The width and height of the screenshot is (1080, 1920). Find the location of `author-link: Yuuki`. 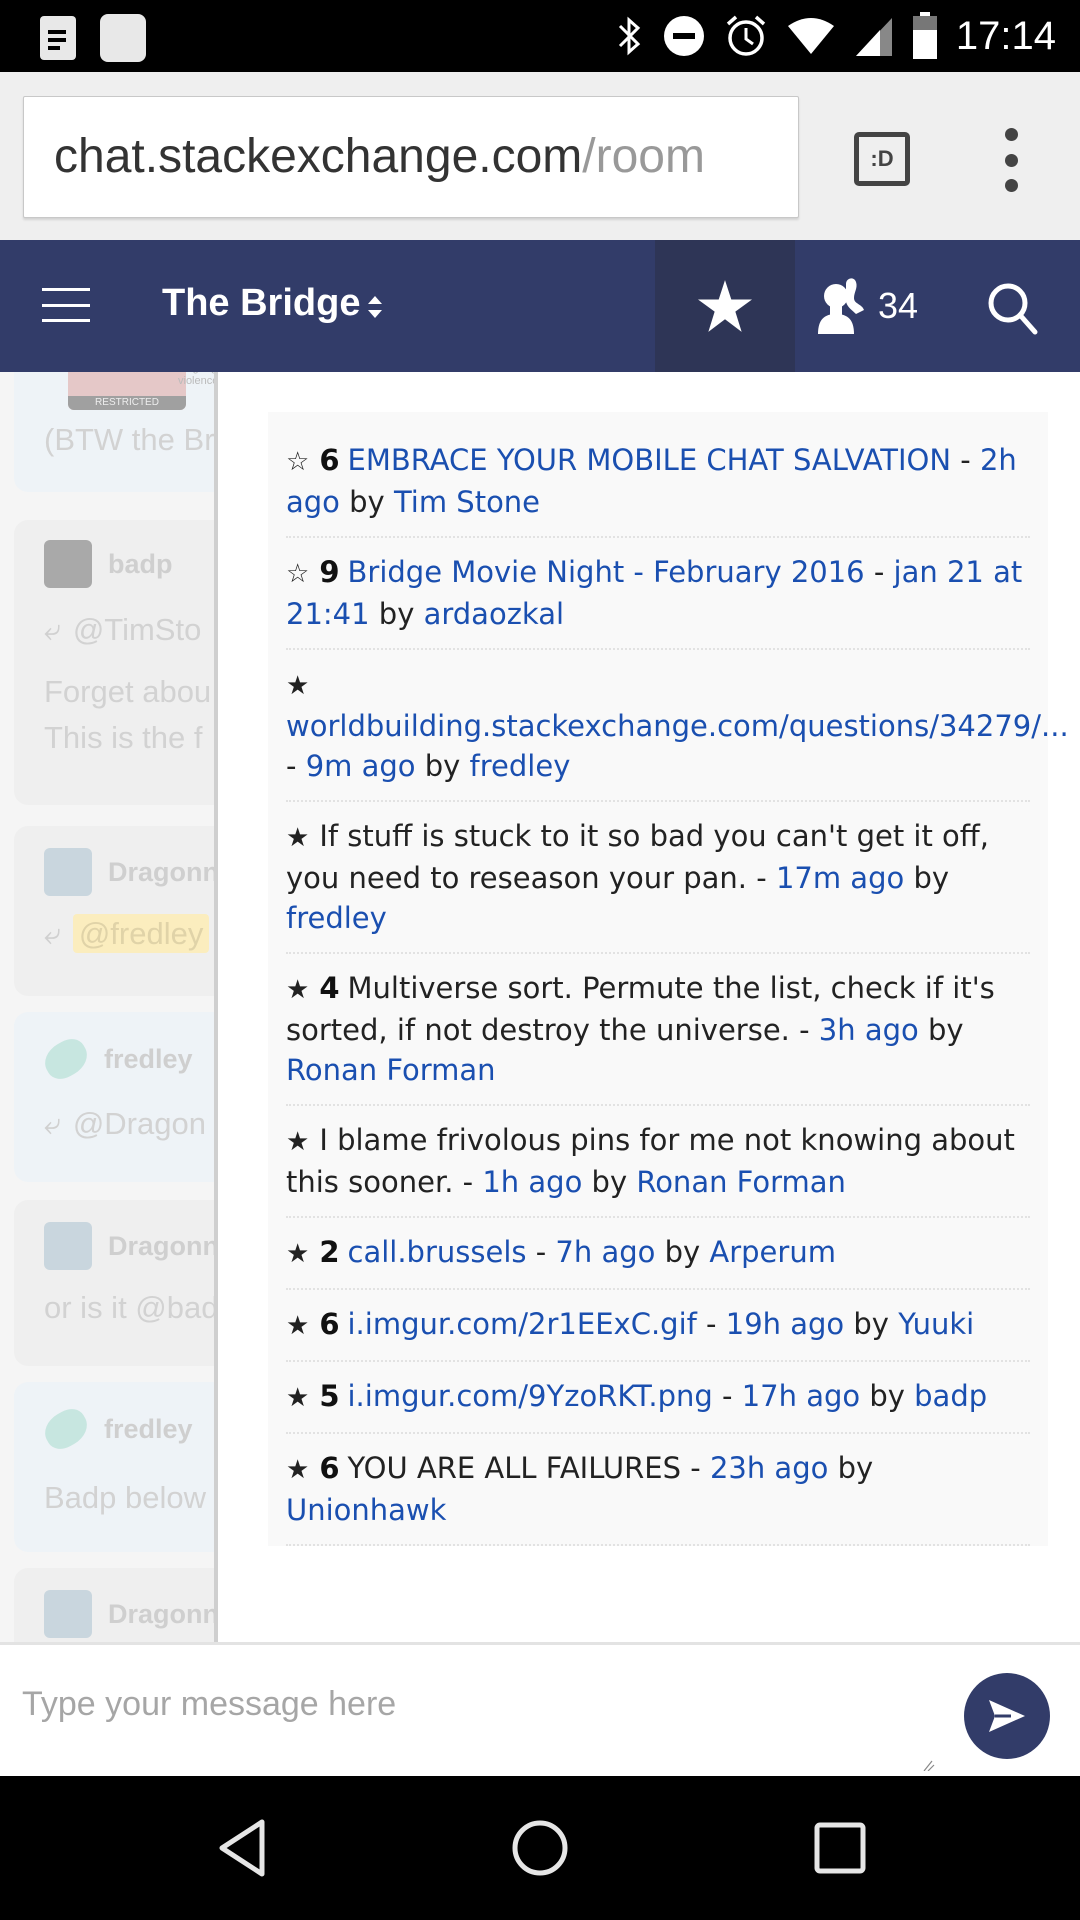

author-link: Yuuki is located at coordinates (936, 1324).